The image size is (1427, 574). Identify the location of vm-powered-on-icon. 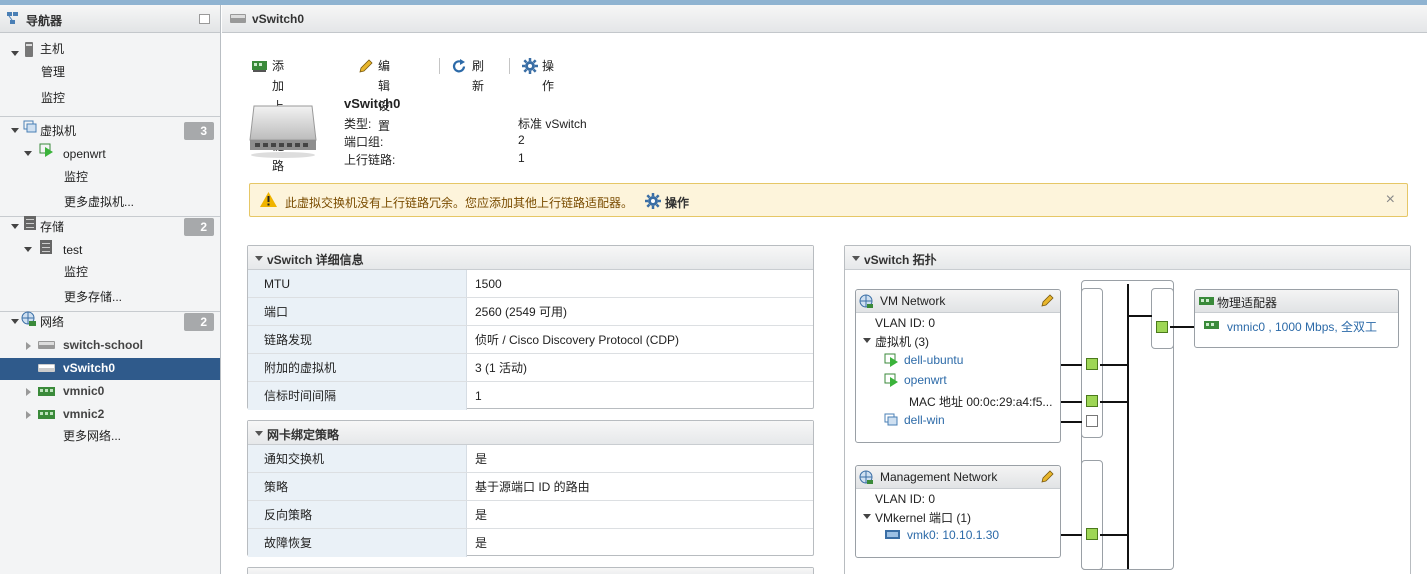
(891, 380).